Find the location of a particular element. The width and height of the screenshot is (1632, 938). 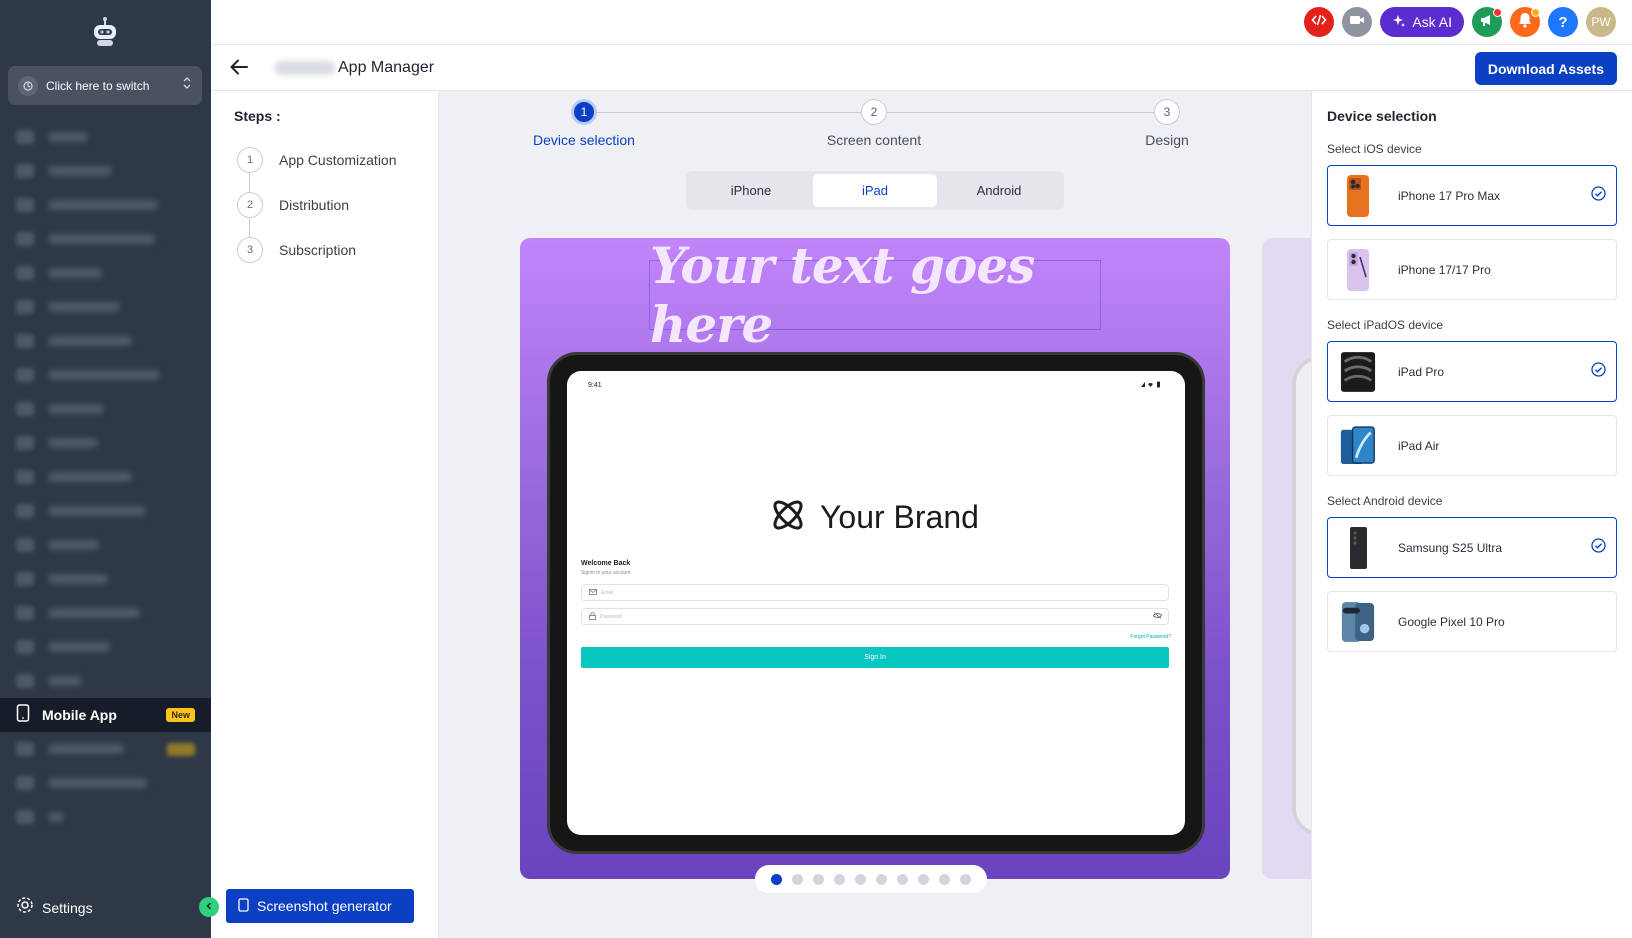

device-option-iphone-17: iPhone 17/17 Pro is located at coordinates (1472, 269).